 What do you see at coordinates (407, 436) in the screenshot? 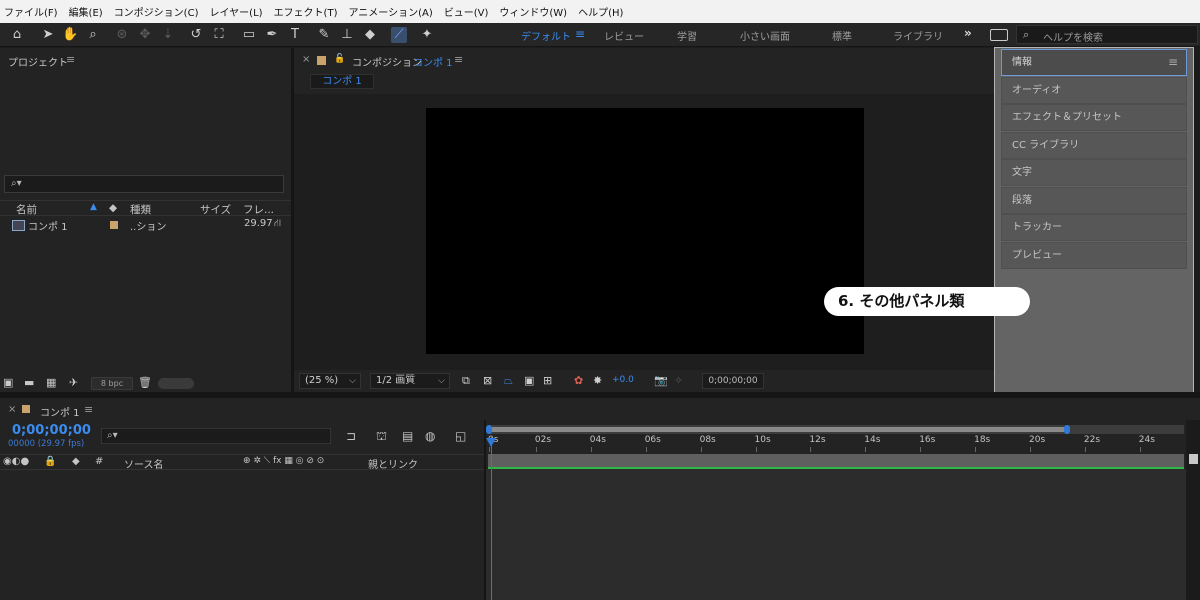
I see `frame-blending-icon: ▤` at bounding box center [407, 436].